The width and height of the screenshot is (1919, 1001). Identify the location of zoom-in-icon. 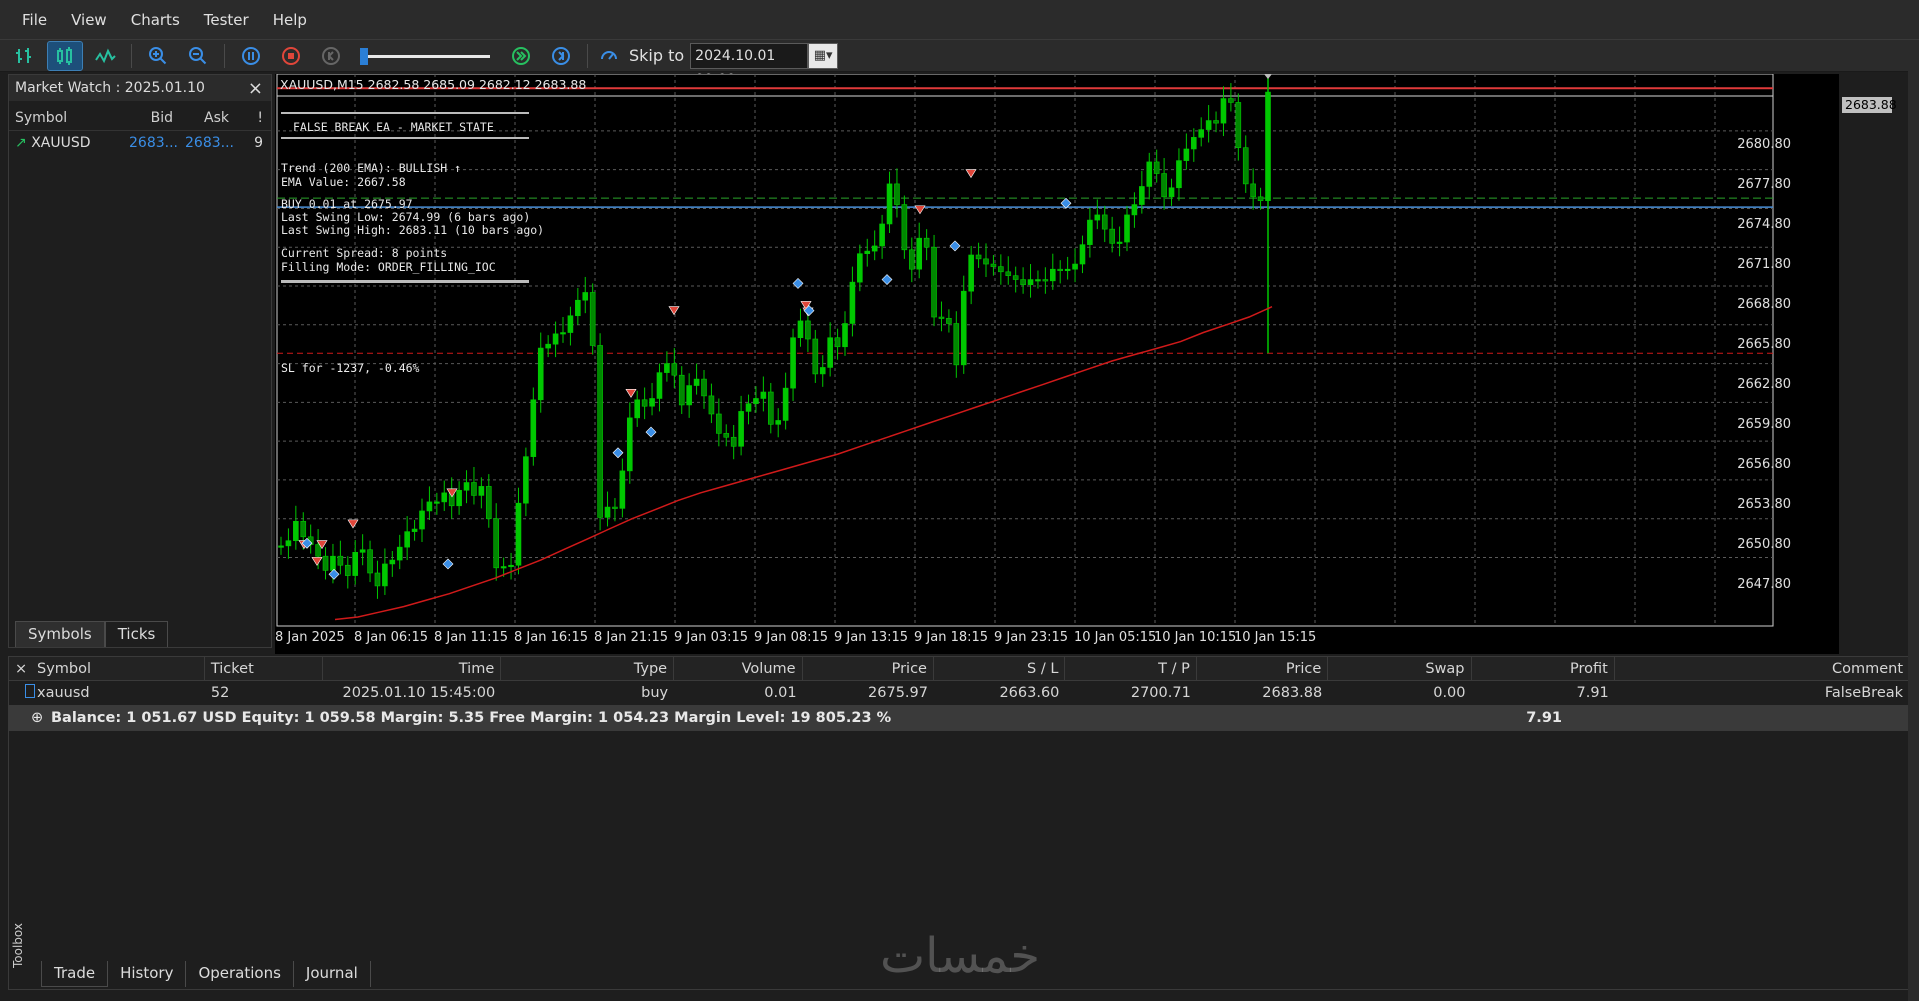
(158, 55).